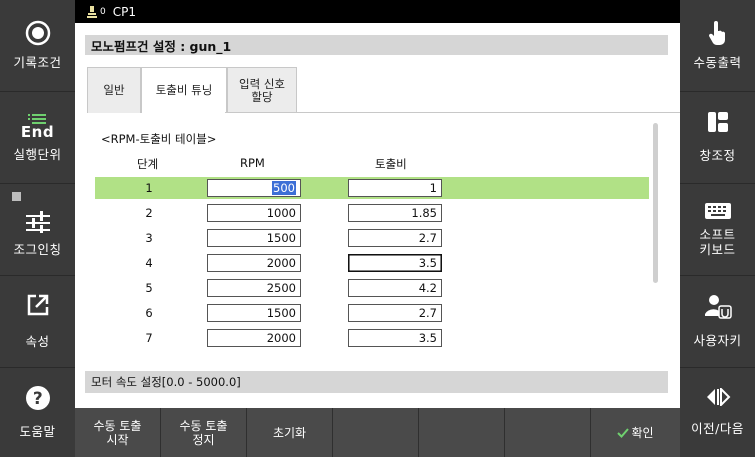 Image resolution: width=755 pixels, height=457 pixels. What do you see at coordinates (717, 210) in the screenshot?
I see `keyboard-icon` at bounding box center [717, 210].